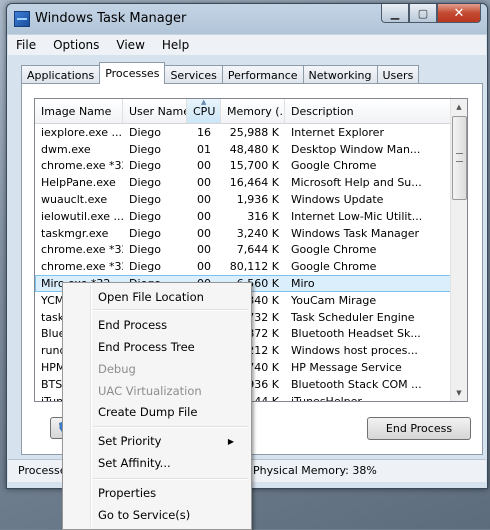  I want to click on cell-memory: 1,936 K, so click(257, 200).